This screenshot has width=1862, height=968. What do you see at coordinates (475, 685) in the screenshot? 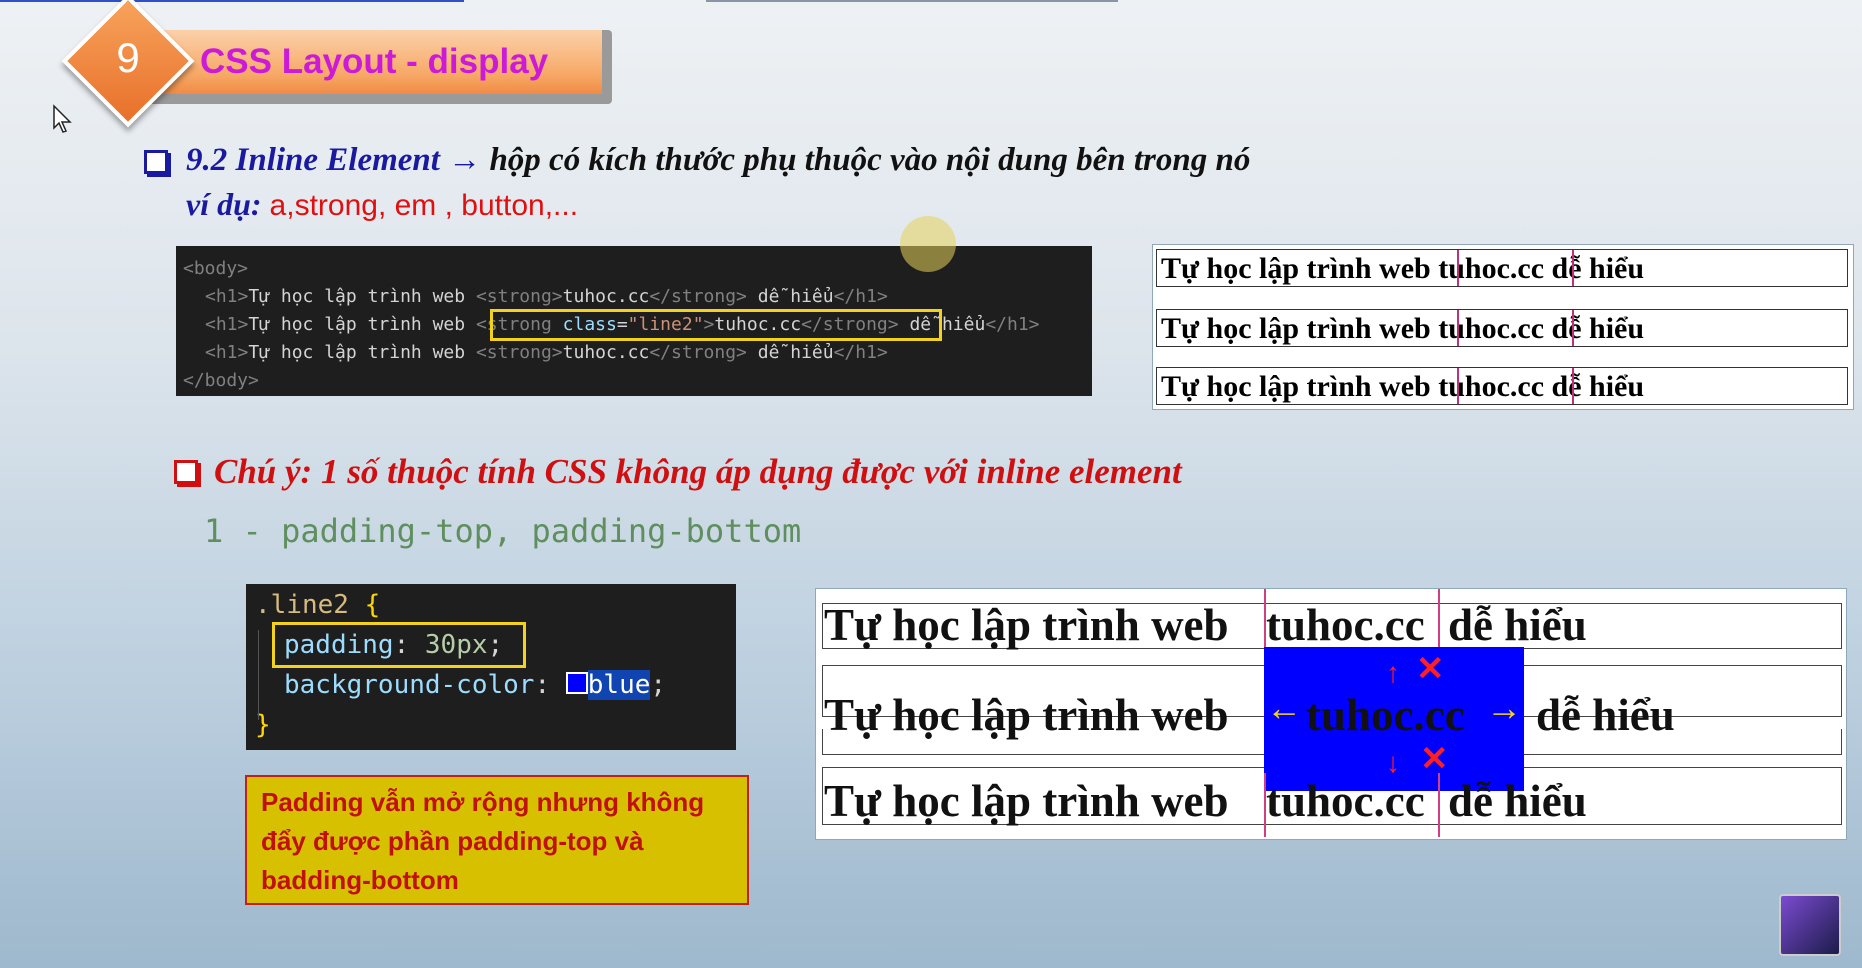
I see `css-prop-background: background-color: blue;` at bounding box center [475, 685].